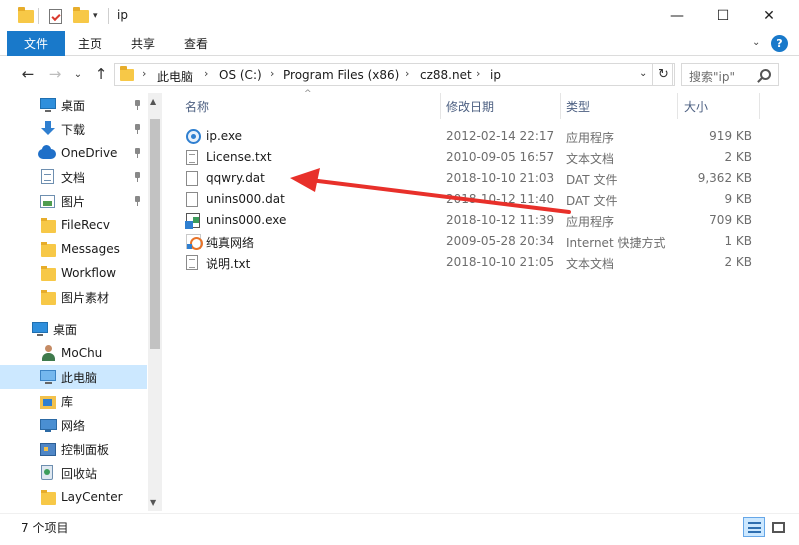 This screenshot has width=799, height=545. Describe the element at coordinates (82, 353) in the screenshot. I see `sidebar-item-label: MoChu` at that location.